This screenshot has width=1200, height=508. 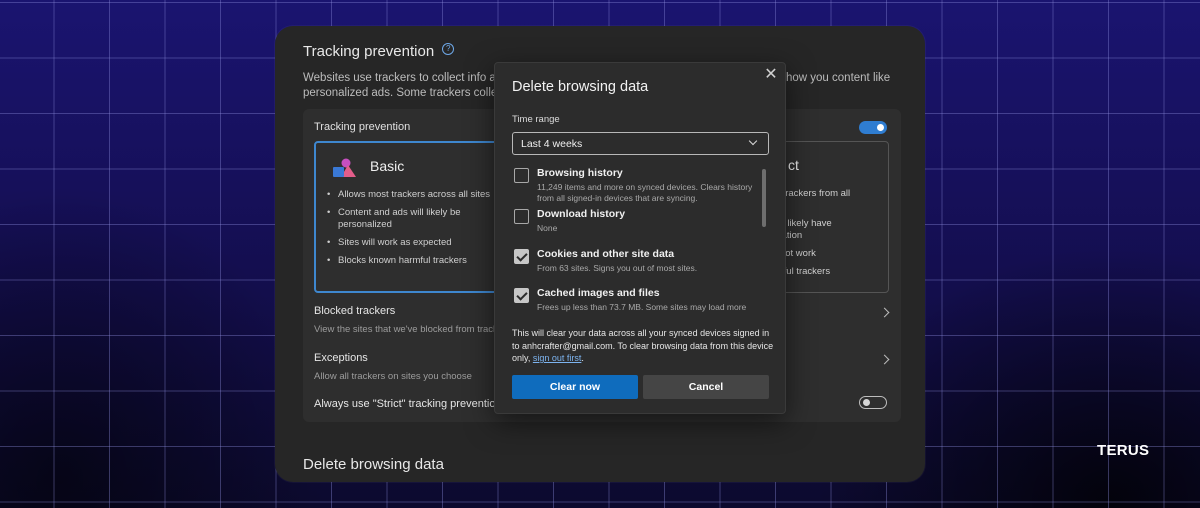 I want to click on download-history-checkbox, so click(x=521, y=216).